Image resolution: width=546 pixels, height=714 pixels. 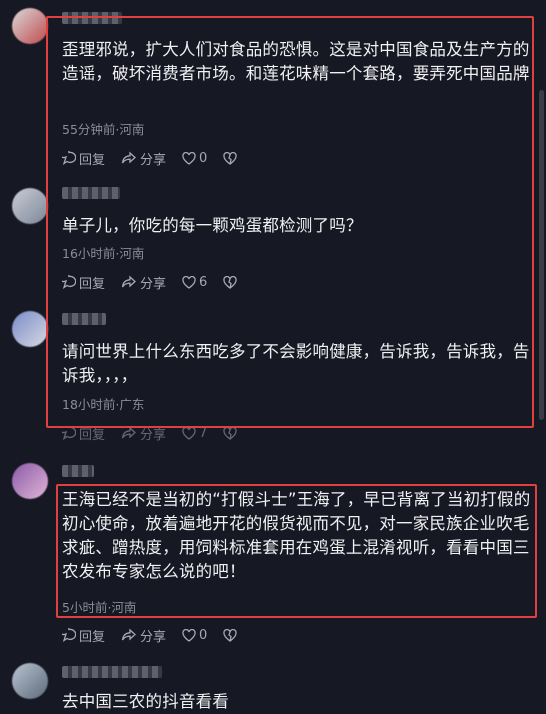 I want to click on comment-meta: 16小时前·河南, so click(x=103, y=253).